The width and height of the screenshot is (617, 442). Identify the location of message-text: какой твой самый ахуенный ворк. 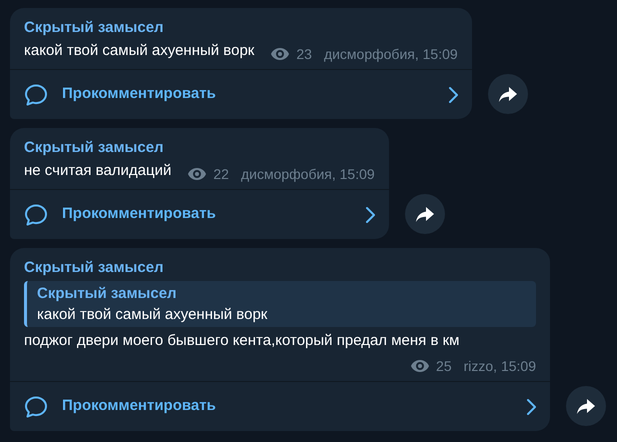
(139, 51).